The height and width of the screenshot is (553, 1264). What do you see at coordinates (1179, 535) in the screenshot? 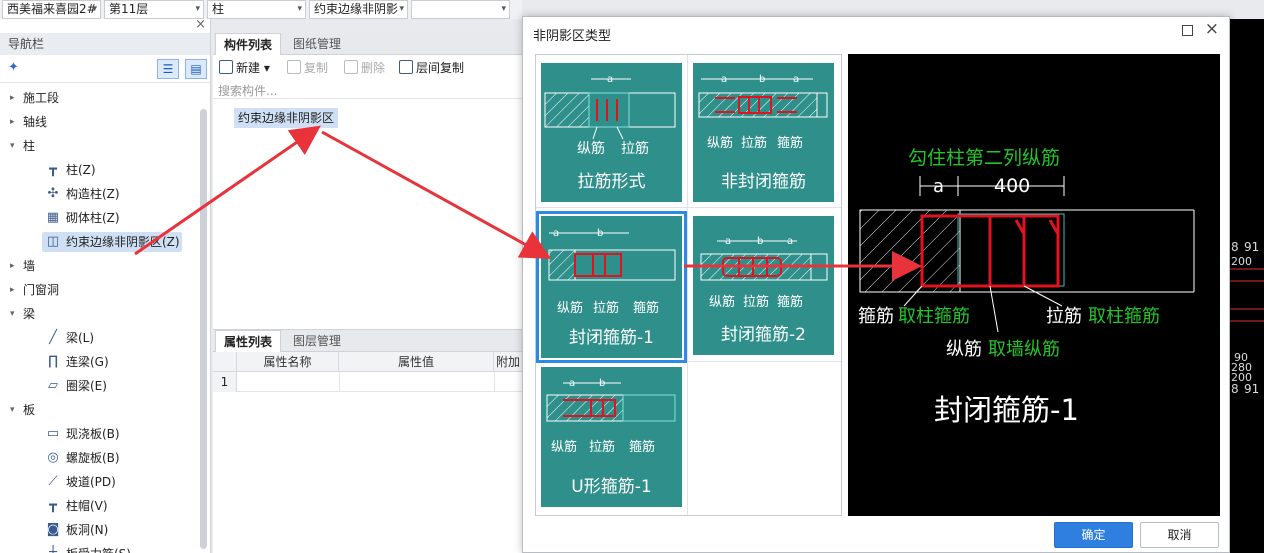
I see `cancel-button: 取消` at bounding box center [1179, 535].